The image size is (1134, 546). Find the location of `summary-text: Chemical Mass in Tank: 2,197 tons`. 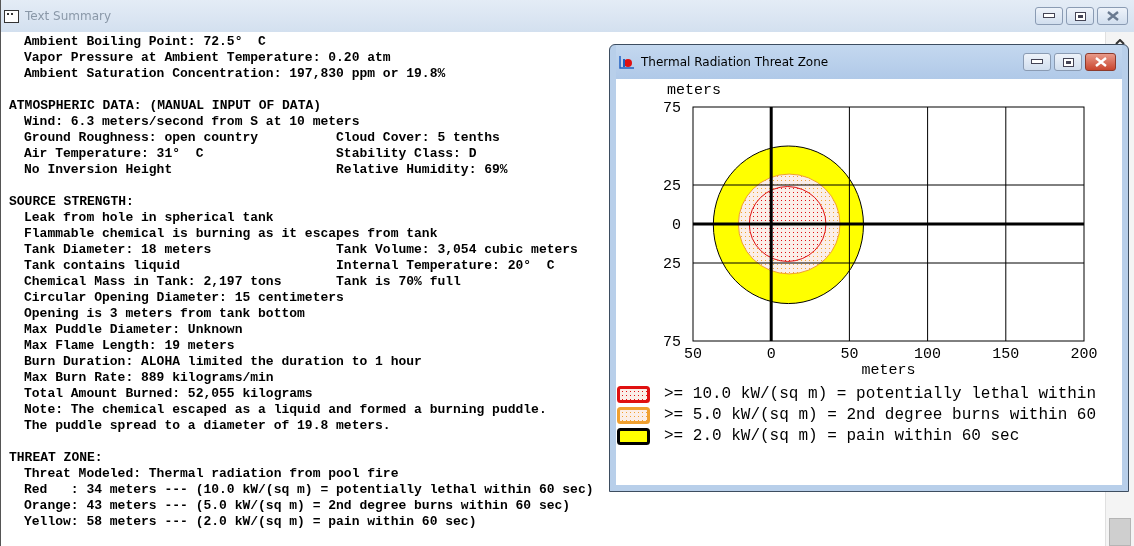

summary-text: Chemical Mass in Tank: 2,197 tons is located at coordinates (153, 282).